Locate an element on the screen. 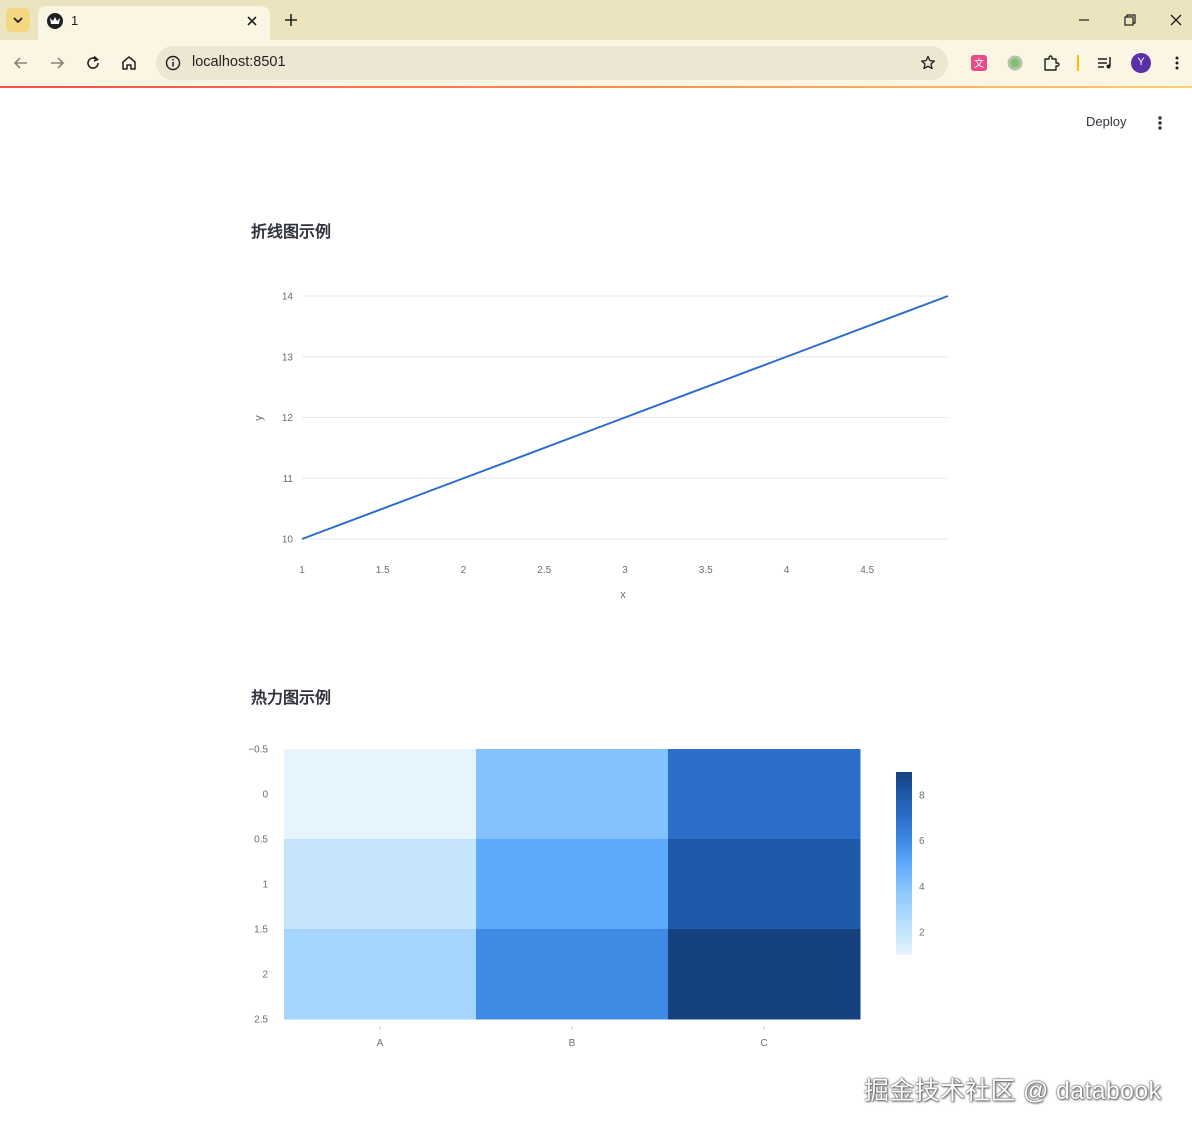 The height and width of the screenshot is (1131, 1192). heatmap-y-tick-label: 1.5 is located at coordinates (261, 930).